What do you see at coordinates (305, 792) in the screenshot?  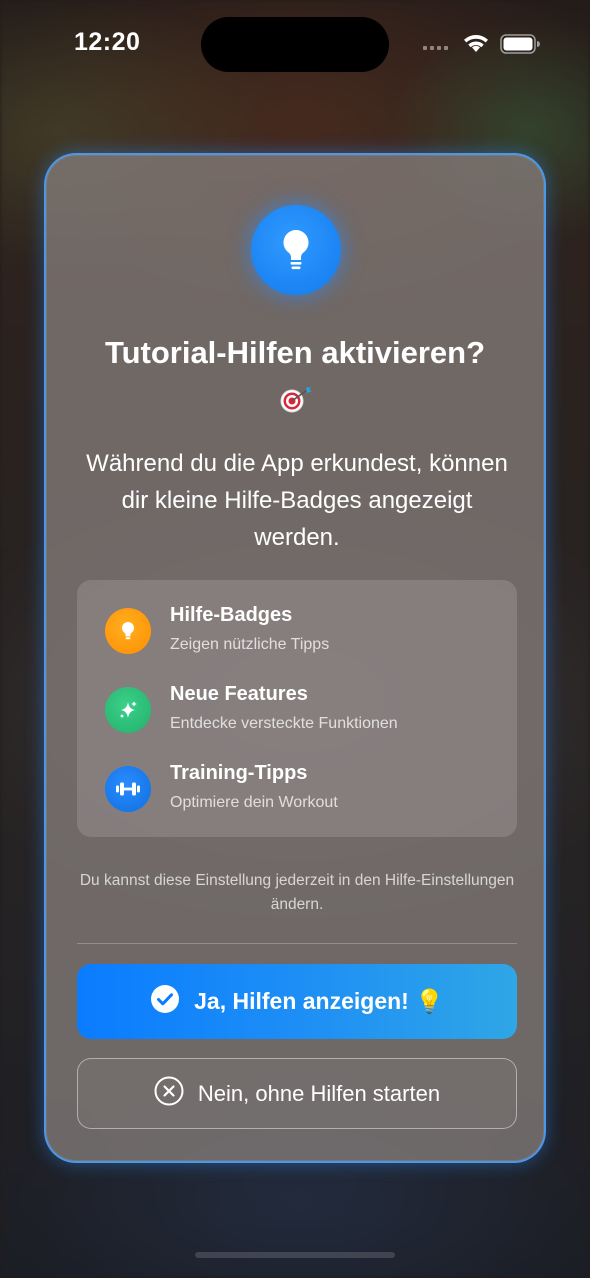 I see `feature-item-training-tips: Training-Tipps Optimiere dein Workout` at bounding box center [305, 792].